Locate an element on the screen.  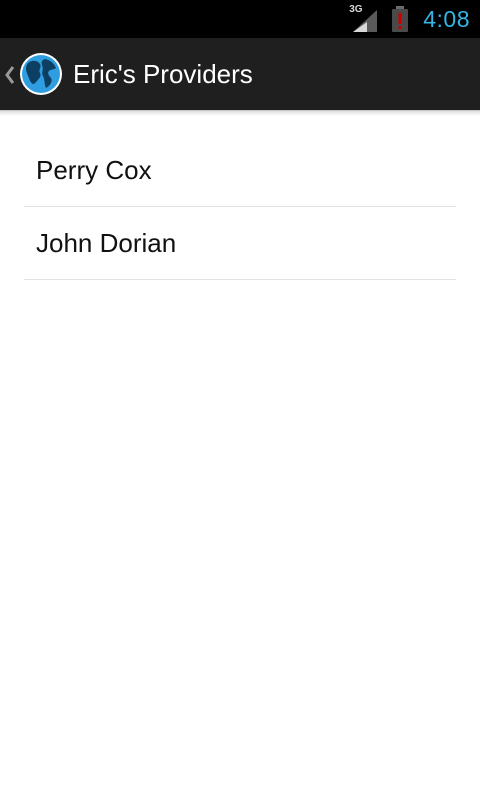
action-bar: Eric's Providers is located at coordinates (240, 74).